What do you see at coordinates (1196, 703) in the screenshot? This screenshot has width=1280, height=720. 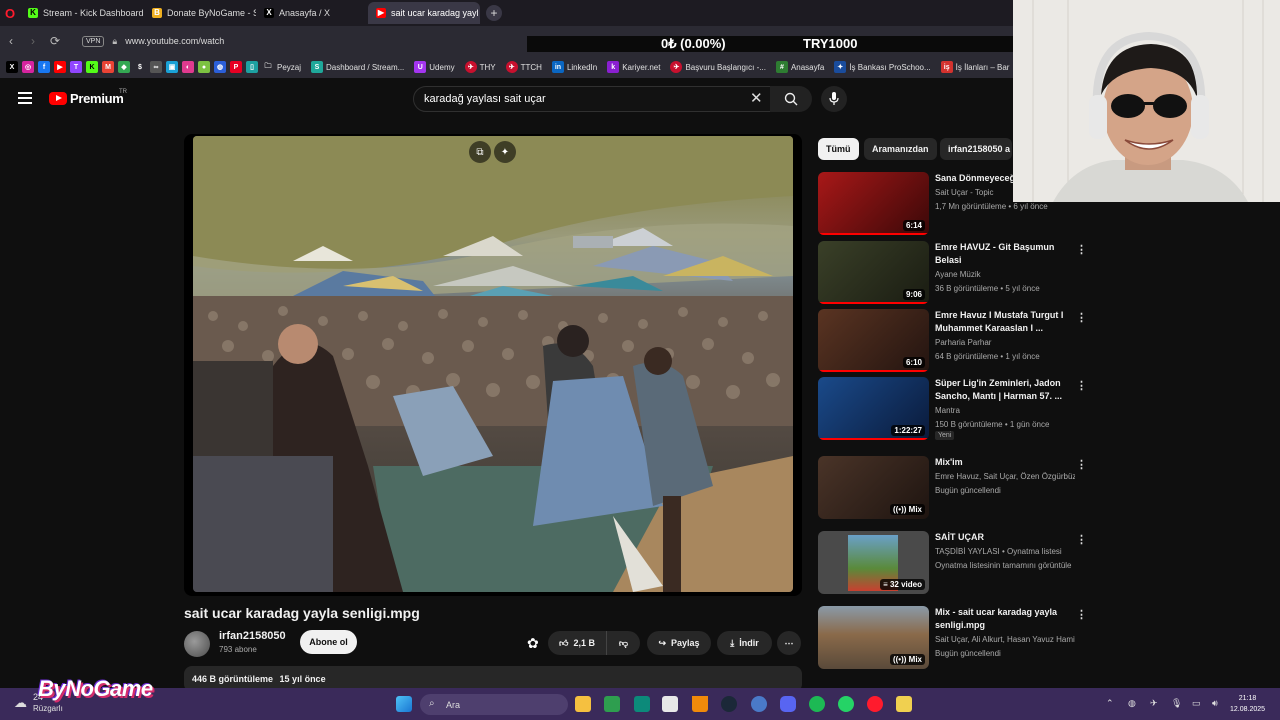 I see `tray-display-icon: ▭` at bounding box center [1196, 703].